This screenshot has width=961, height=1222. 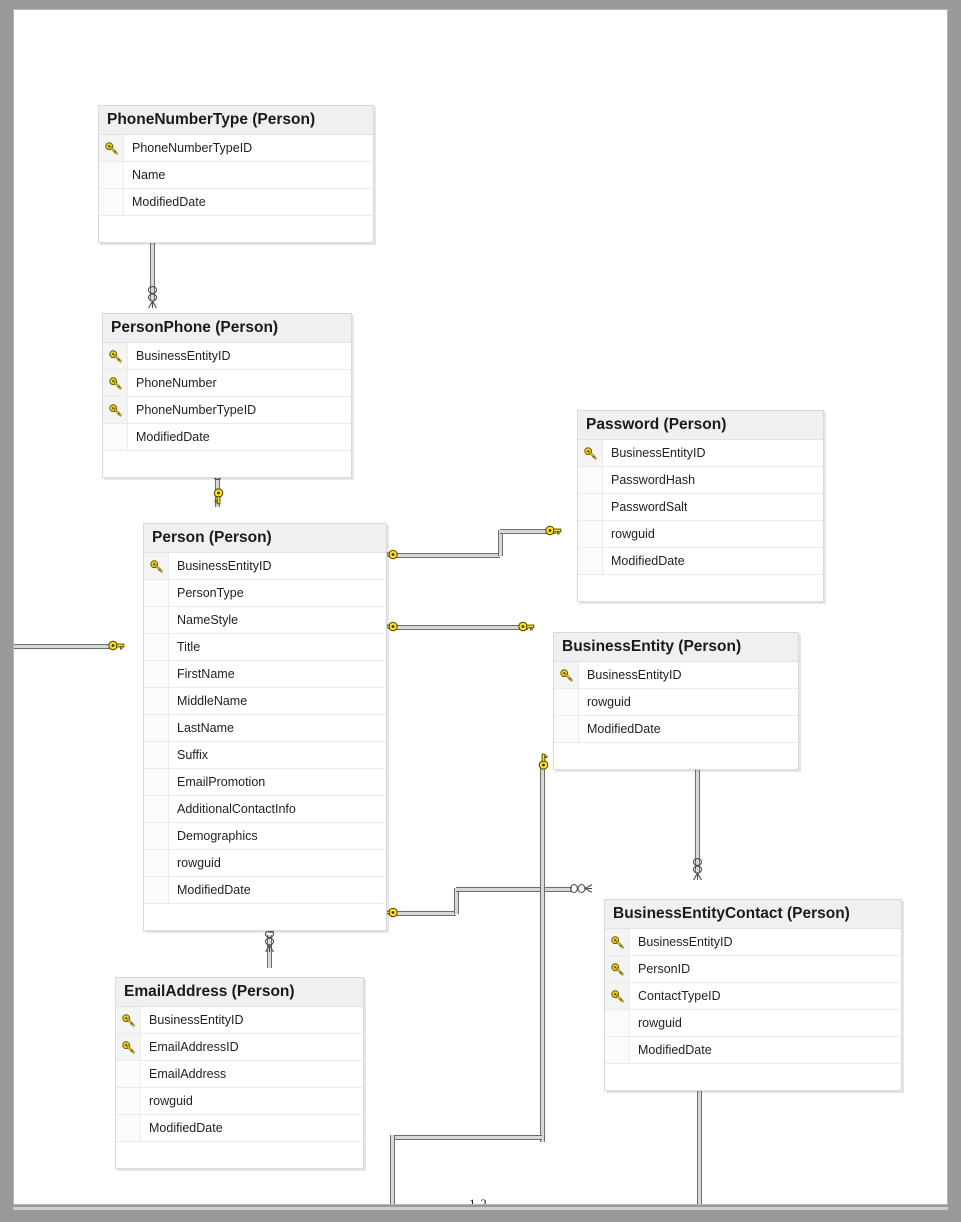 I want to click on page-bottom-rule, so click(x=480, y=1208).